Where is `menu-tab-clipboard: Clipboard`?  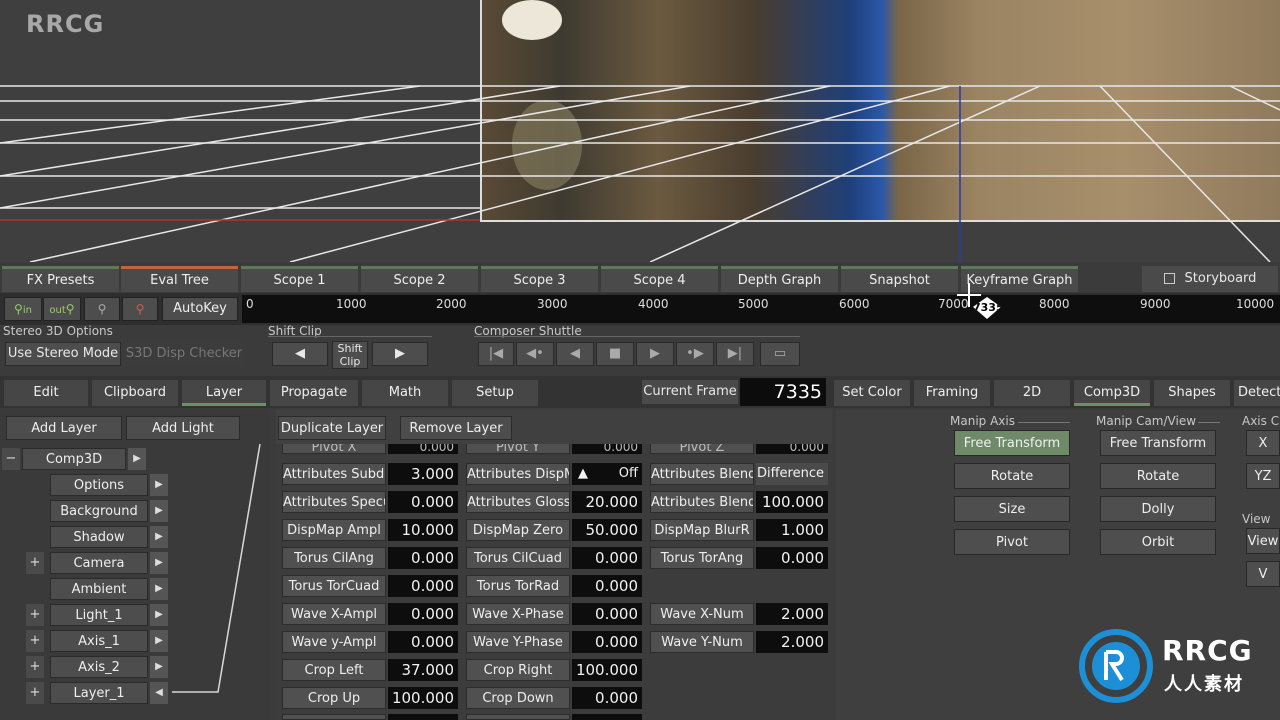 menu-tab-clipboard: Clipboard is located at coordinates (135, 393).